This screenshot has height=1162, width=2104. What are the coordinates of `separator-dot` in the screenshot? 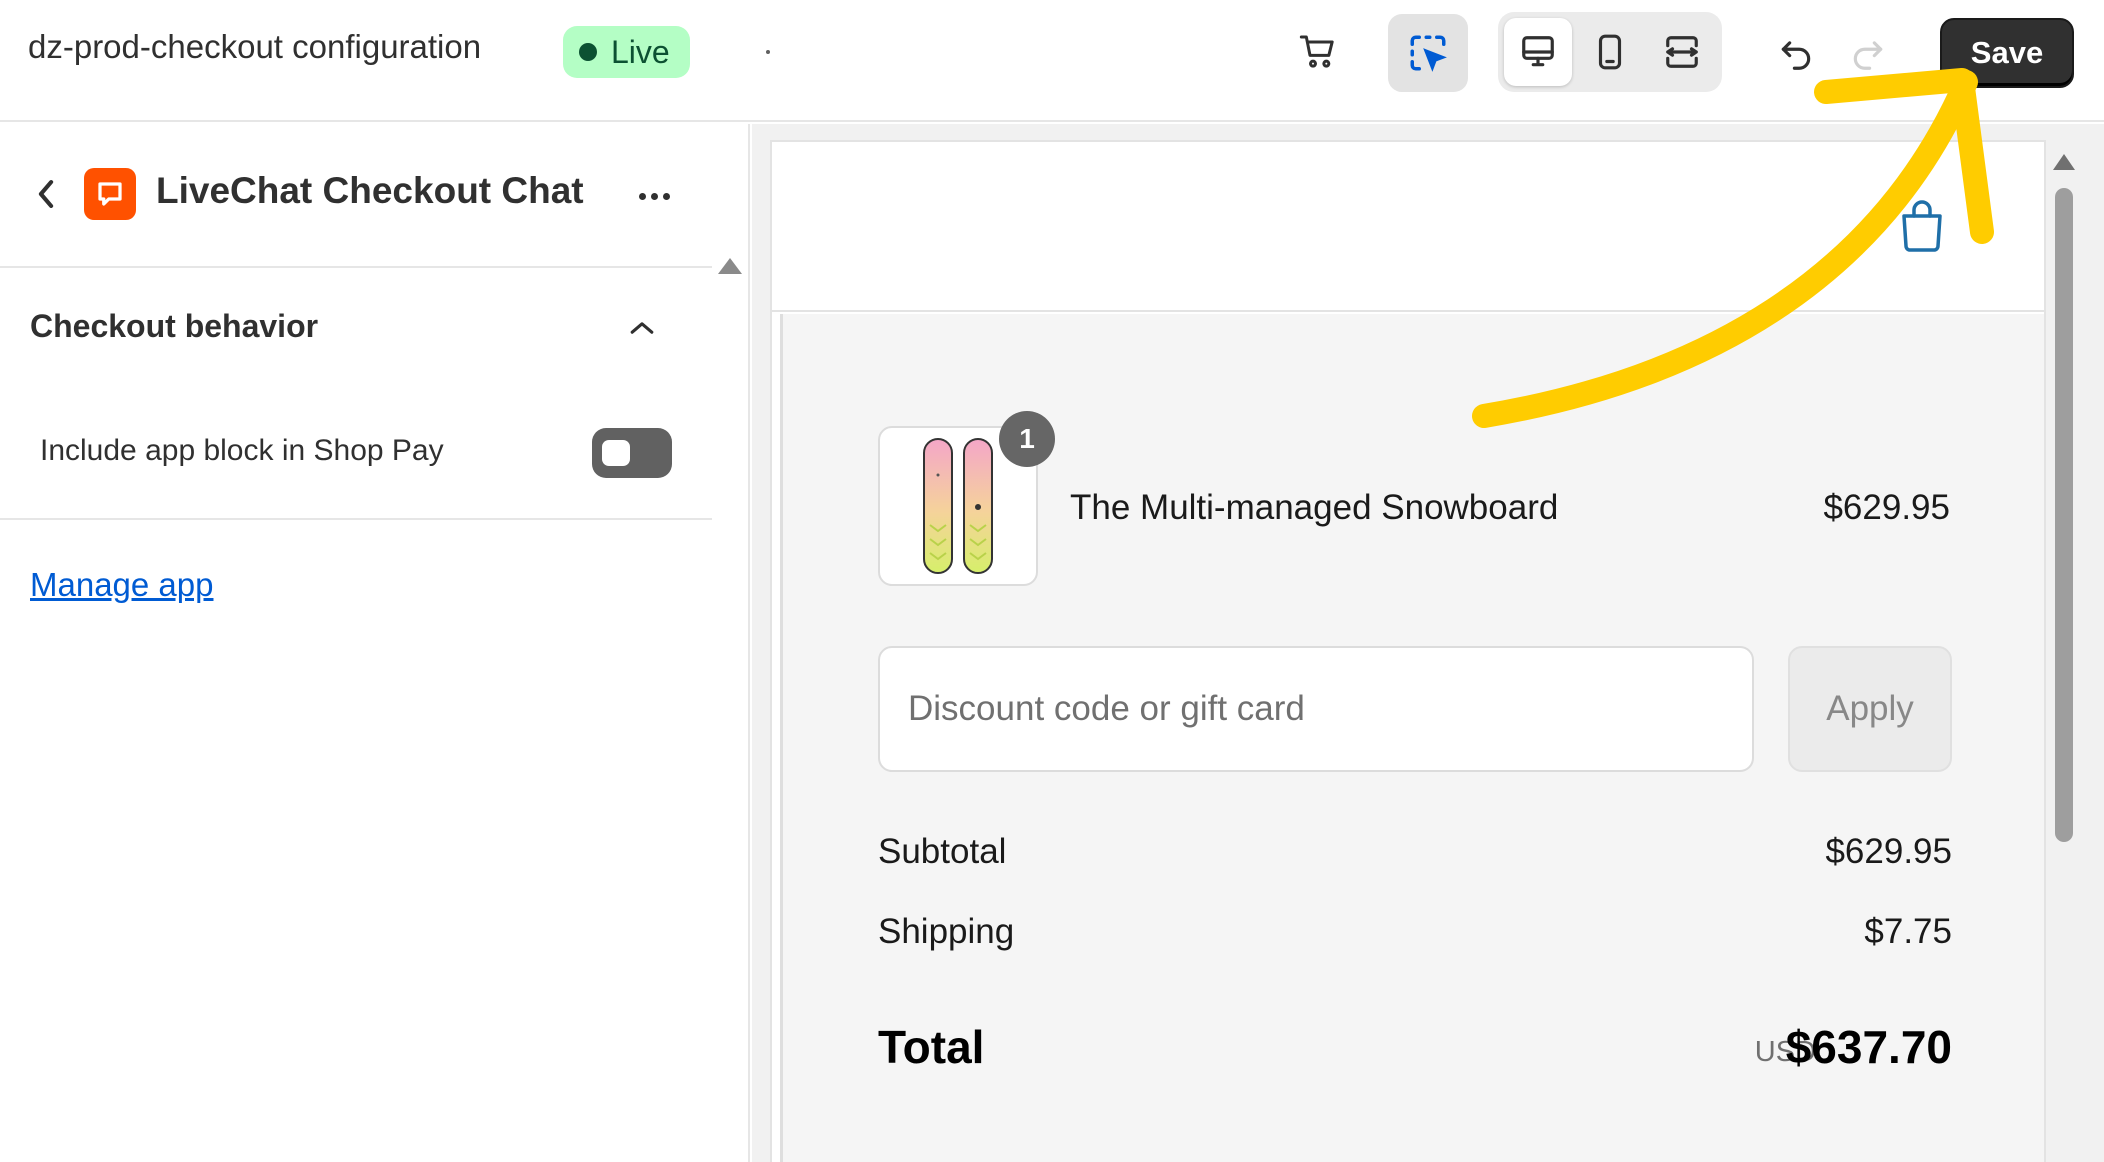 It's located at (768, 52).